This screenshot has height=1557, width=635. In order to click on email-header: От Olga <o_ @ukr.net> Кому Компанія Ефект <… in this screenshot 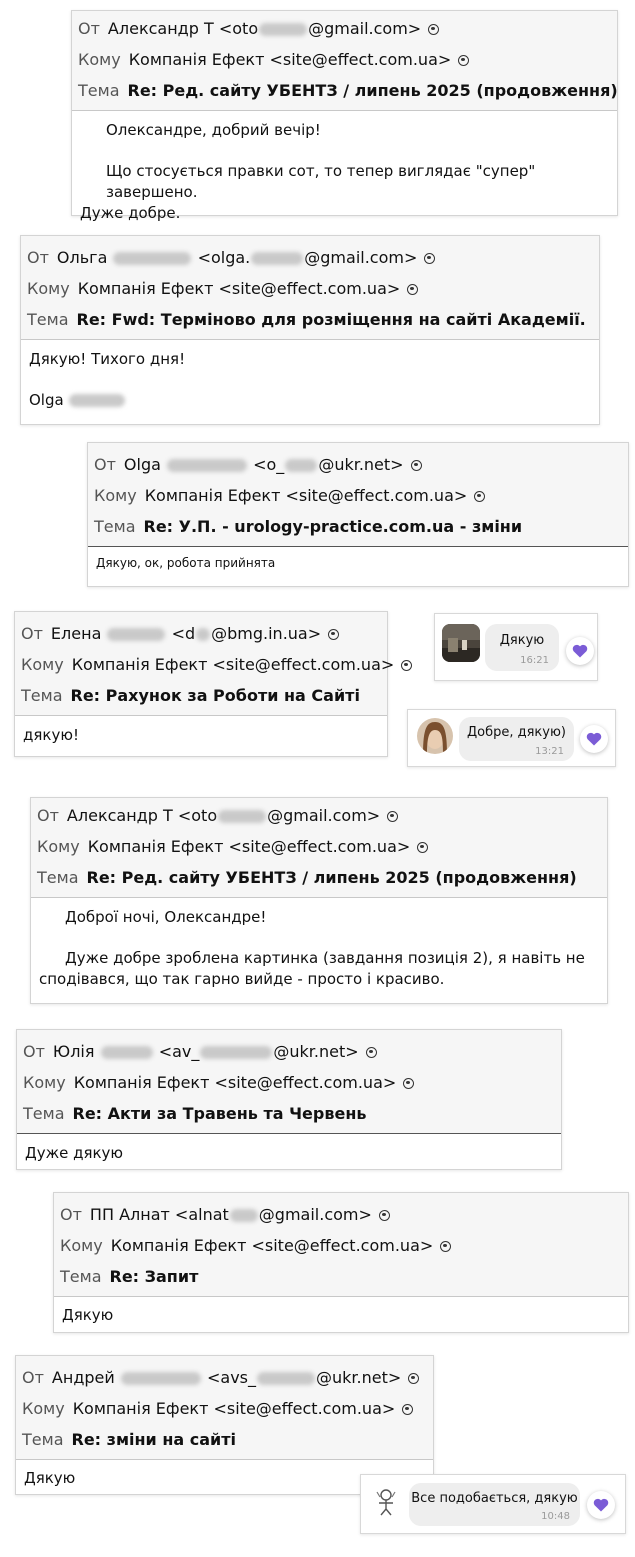, I will do `click(358, 495)`.